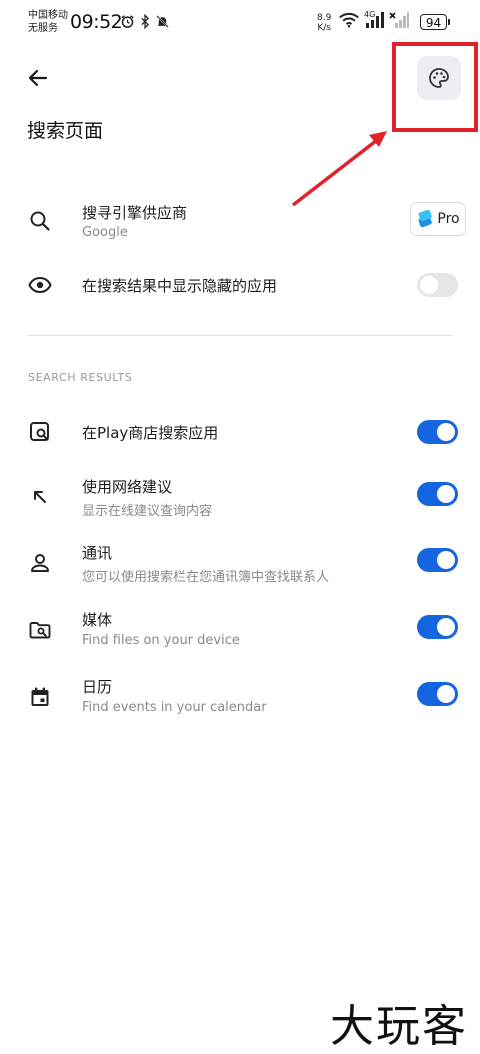 The width and height of the screenshot is (480, 1054). What do you see at coordinates (127, 487) in the screenshot?
I see `web-suggestions-label: 使用网络建议` at bounding box center [127, 487].